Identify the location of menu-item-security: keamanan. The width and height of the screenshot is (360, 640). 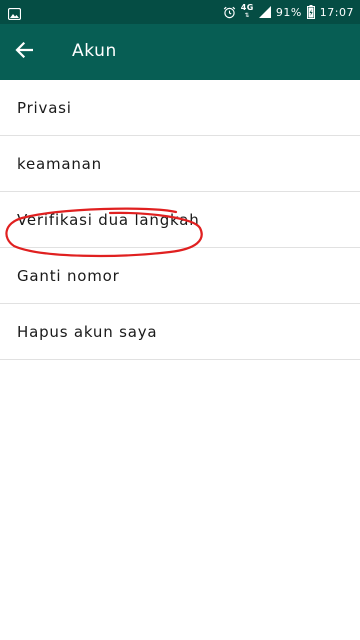
(180, 164).